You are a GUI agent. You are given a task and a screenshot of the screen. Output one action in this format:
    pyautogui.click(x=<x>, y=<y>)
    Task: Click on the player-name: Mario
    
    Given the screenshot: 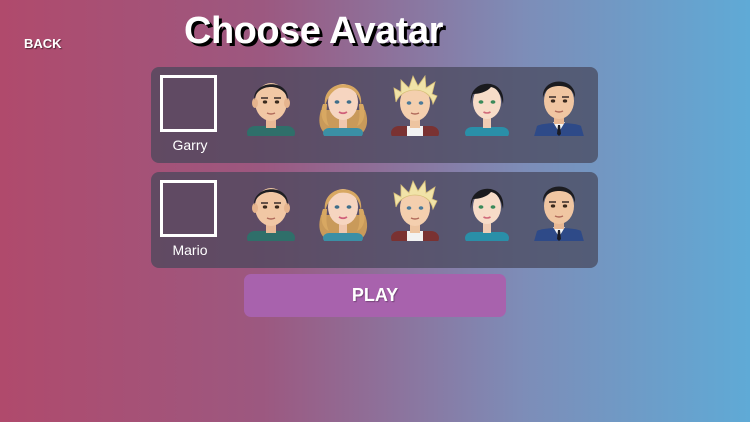 What is the action you would take?
    pyautogui.click(x=190, y=250)
    